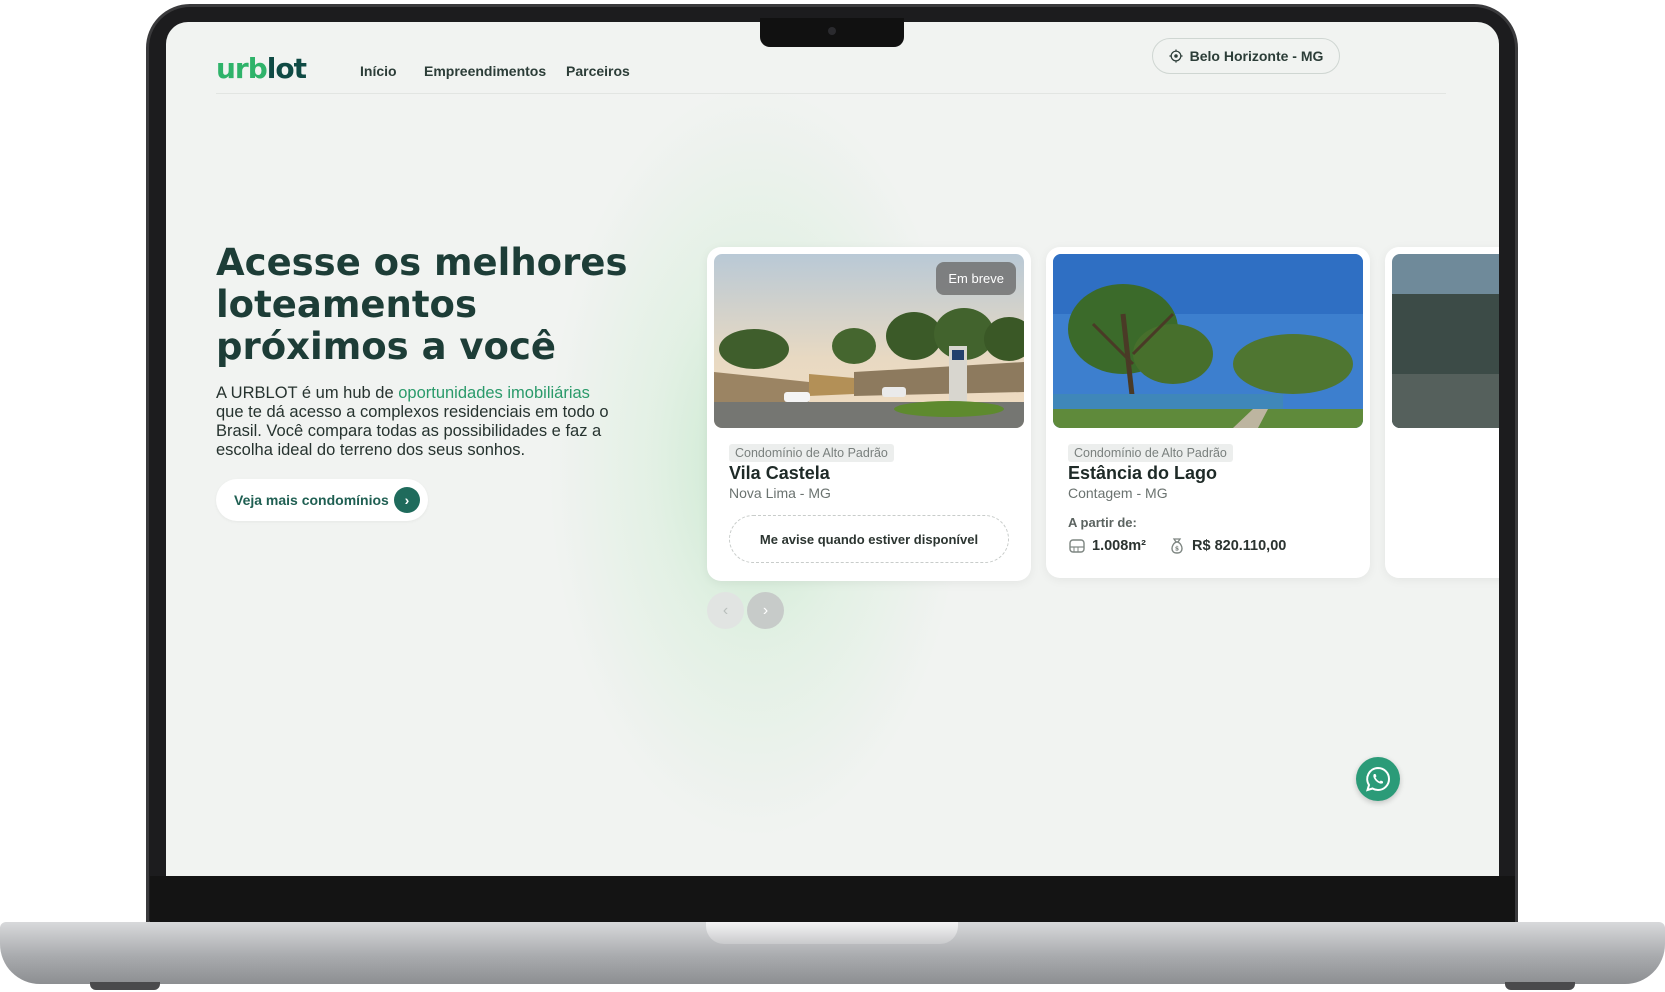 Image resolution: width=1665 pixels, height=992 pixels. Describe the element at coordinates (1445, 341) in the screenshot. I see `property-photo-partial` at that location.